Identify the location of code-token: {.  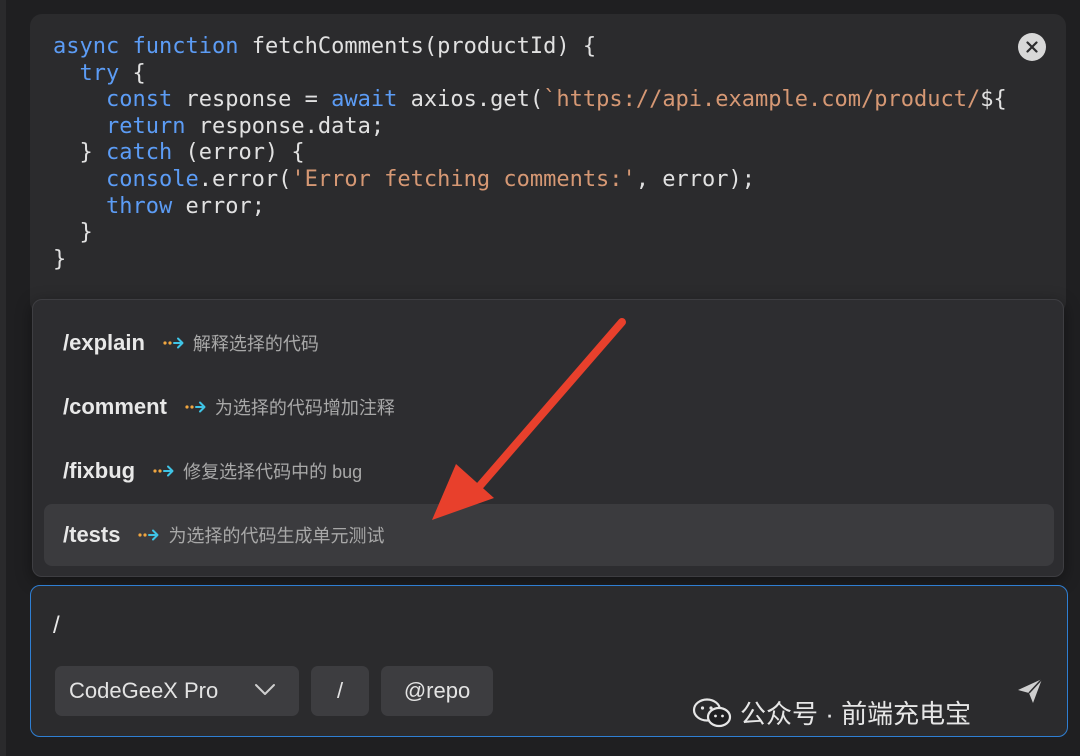
(132, 73).